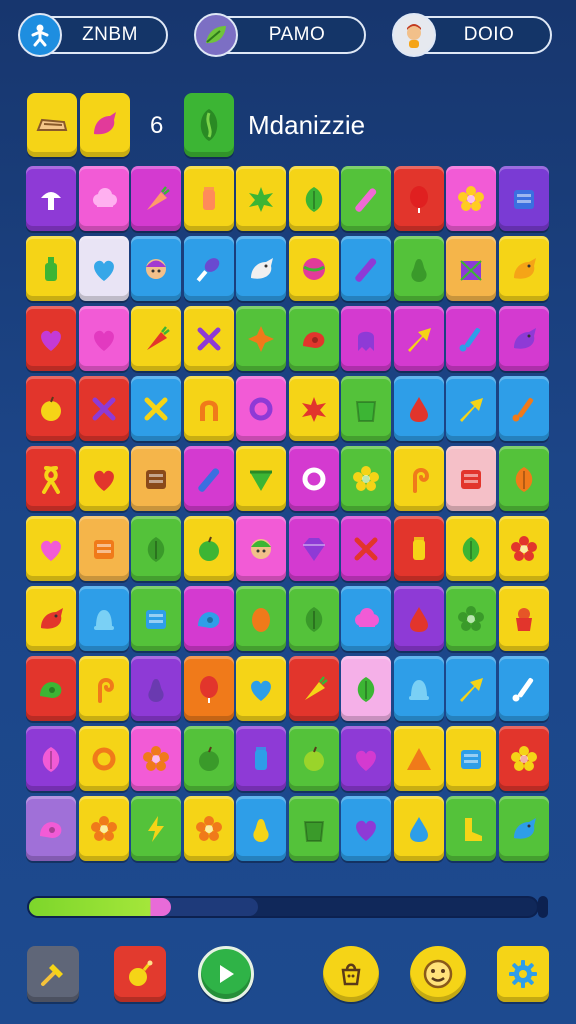 This screenshot has height=1024, width=576. Describe the element at coordinates (93, 35) in the screenshot. I see `stat-pill-1: ZNBM` at that location.